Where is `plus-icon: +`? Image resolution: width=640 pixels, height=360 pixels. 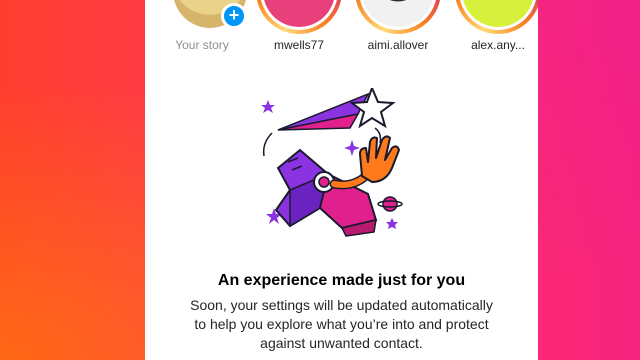 plus-icon: + is located at coordinates (234, 15).